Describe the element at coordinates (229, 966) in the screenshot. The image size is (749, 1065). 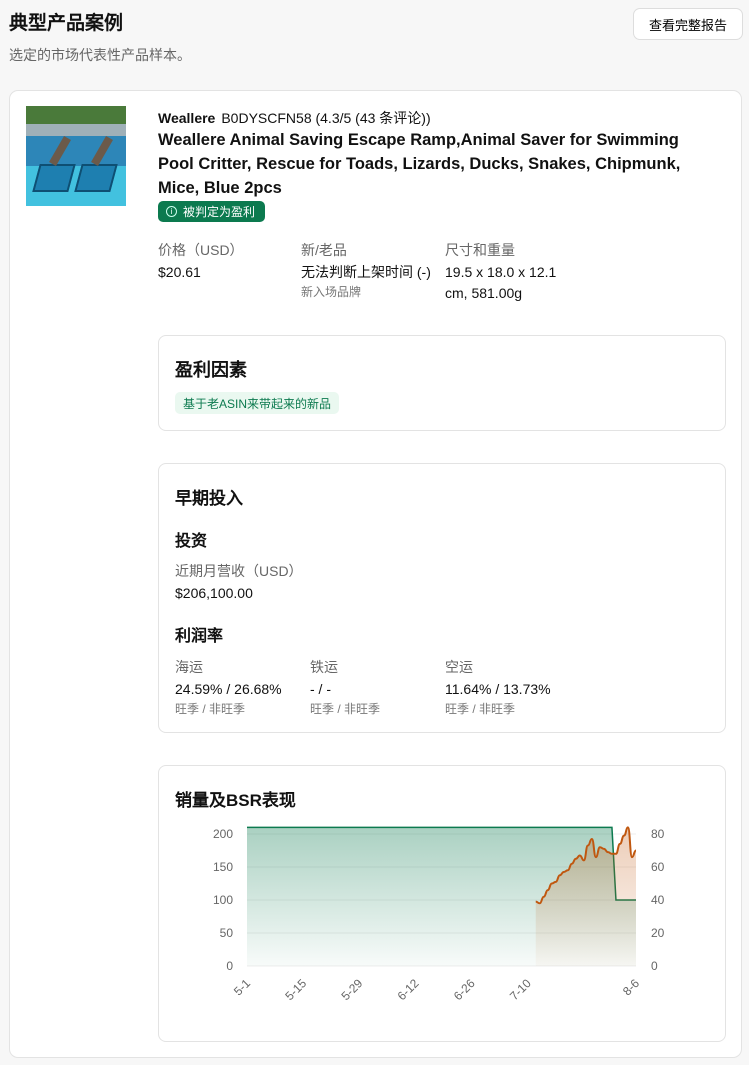
I see `left-axis-tick: 0` at that location.